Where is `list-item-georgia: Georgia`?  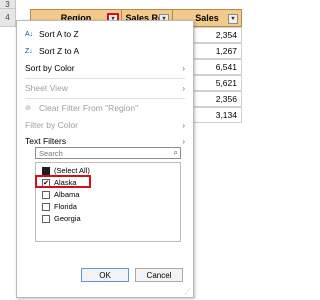
list-item-georgia: Georgia is located at coordinates (61, 218).